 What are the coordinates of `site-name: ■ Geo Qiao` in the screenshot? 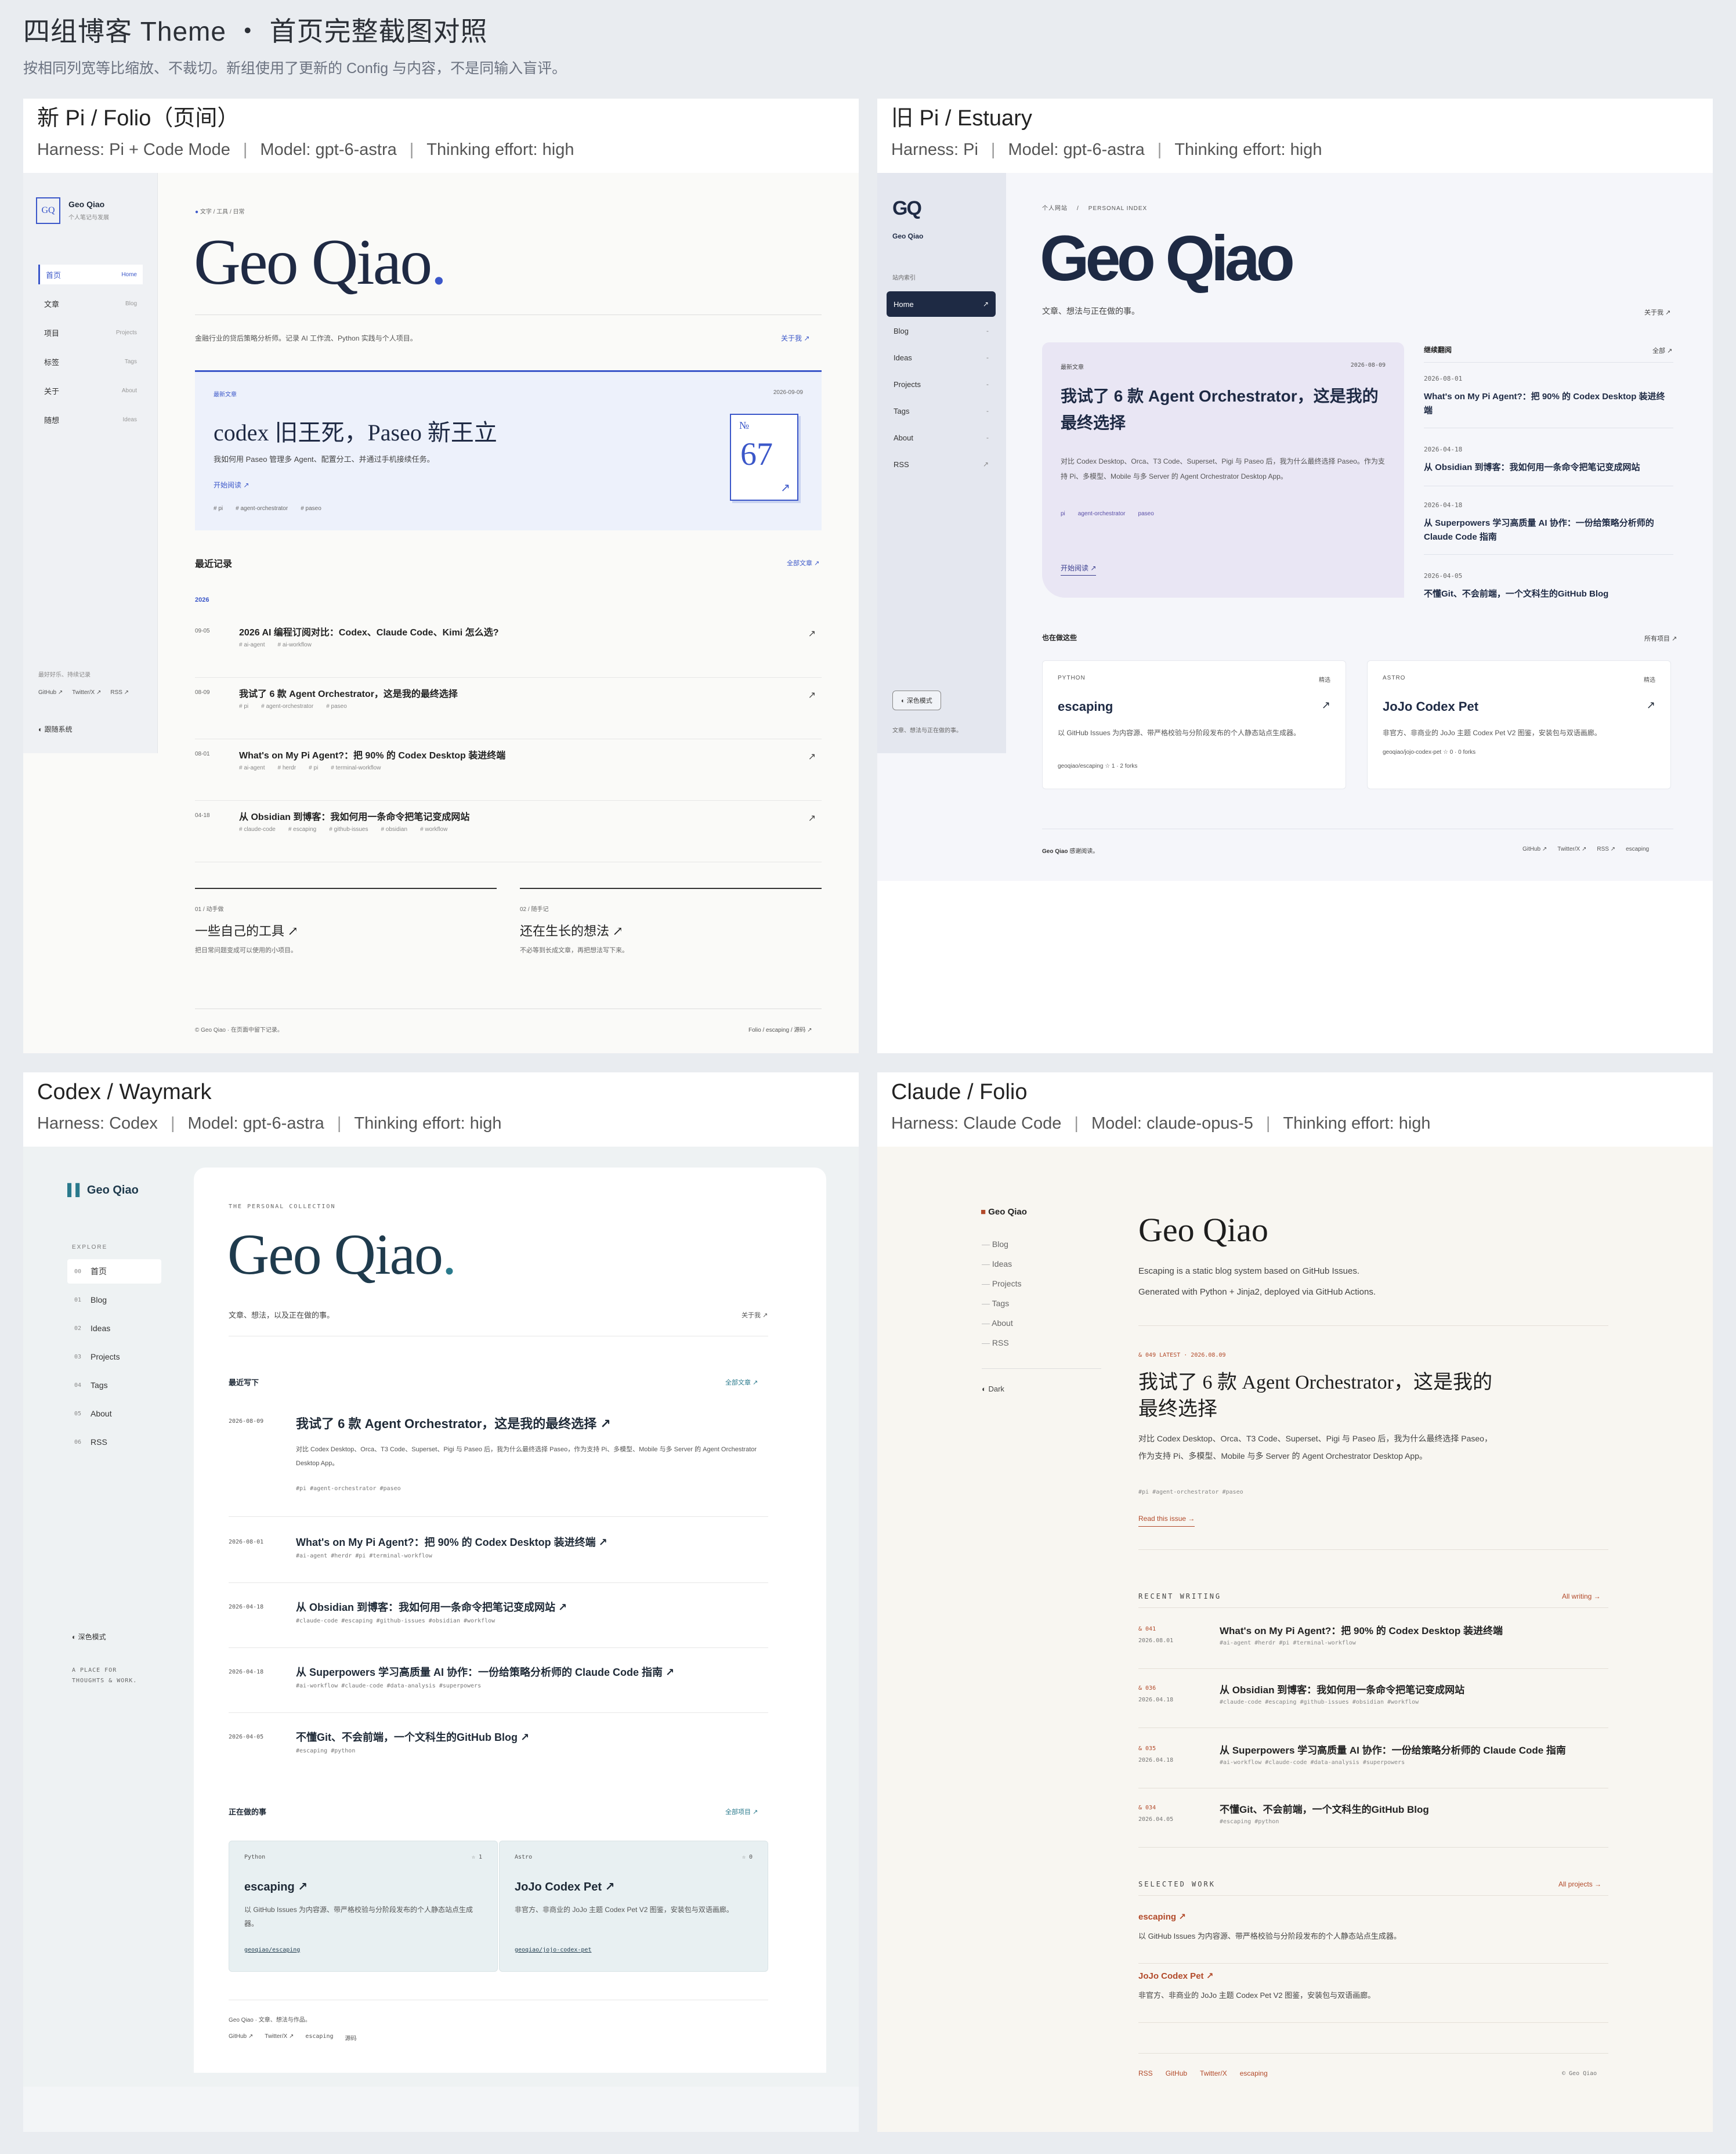 It's located at (1004, 1212).